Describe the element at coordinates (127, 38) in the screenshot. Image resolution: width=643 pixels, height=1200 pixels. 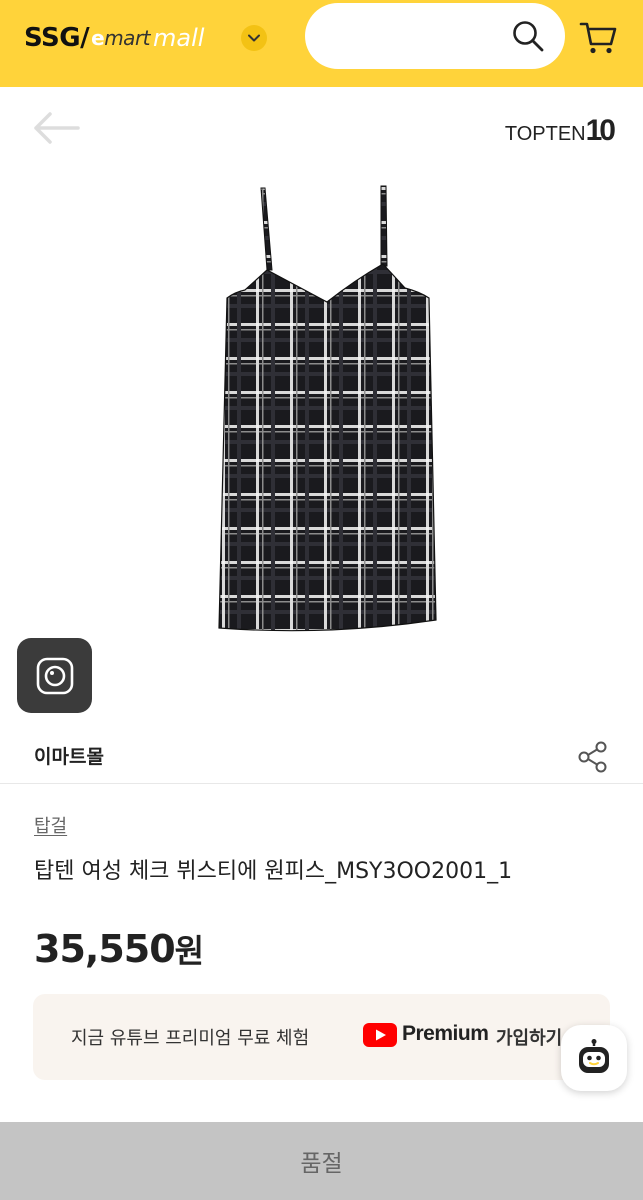
I see `logo-emart-text: mart` at that location.